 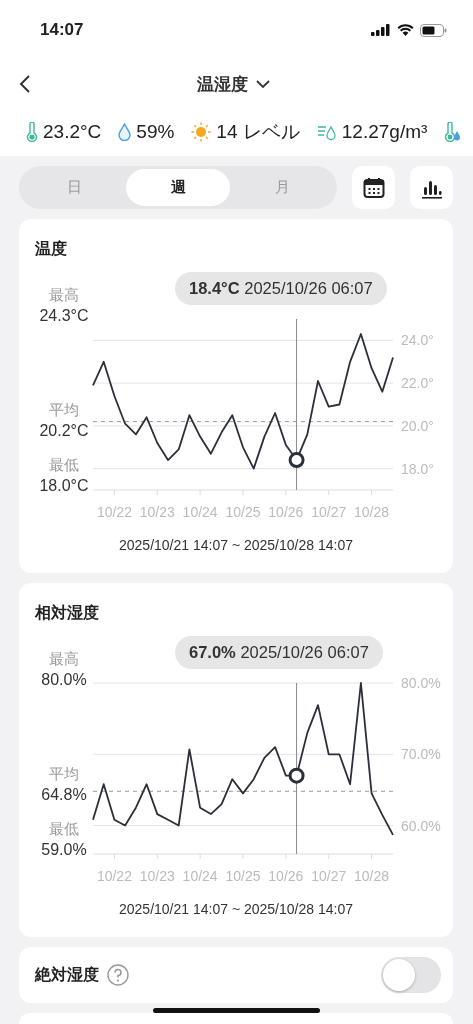 What do you see at coordinates (421, 683) in the screenshot?
I see `axis-label: 80.0%` at bounding box center [421, 683].